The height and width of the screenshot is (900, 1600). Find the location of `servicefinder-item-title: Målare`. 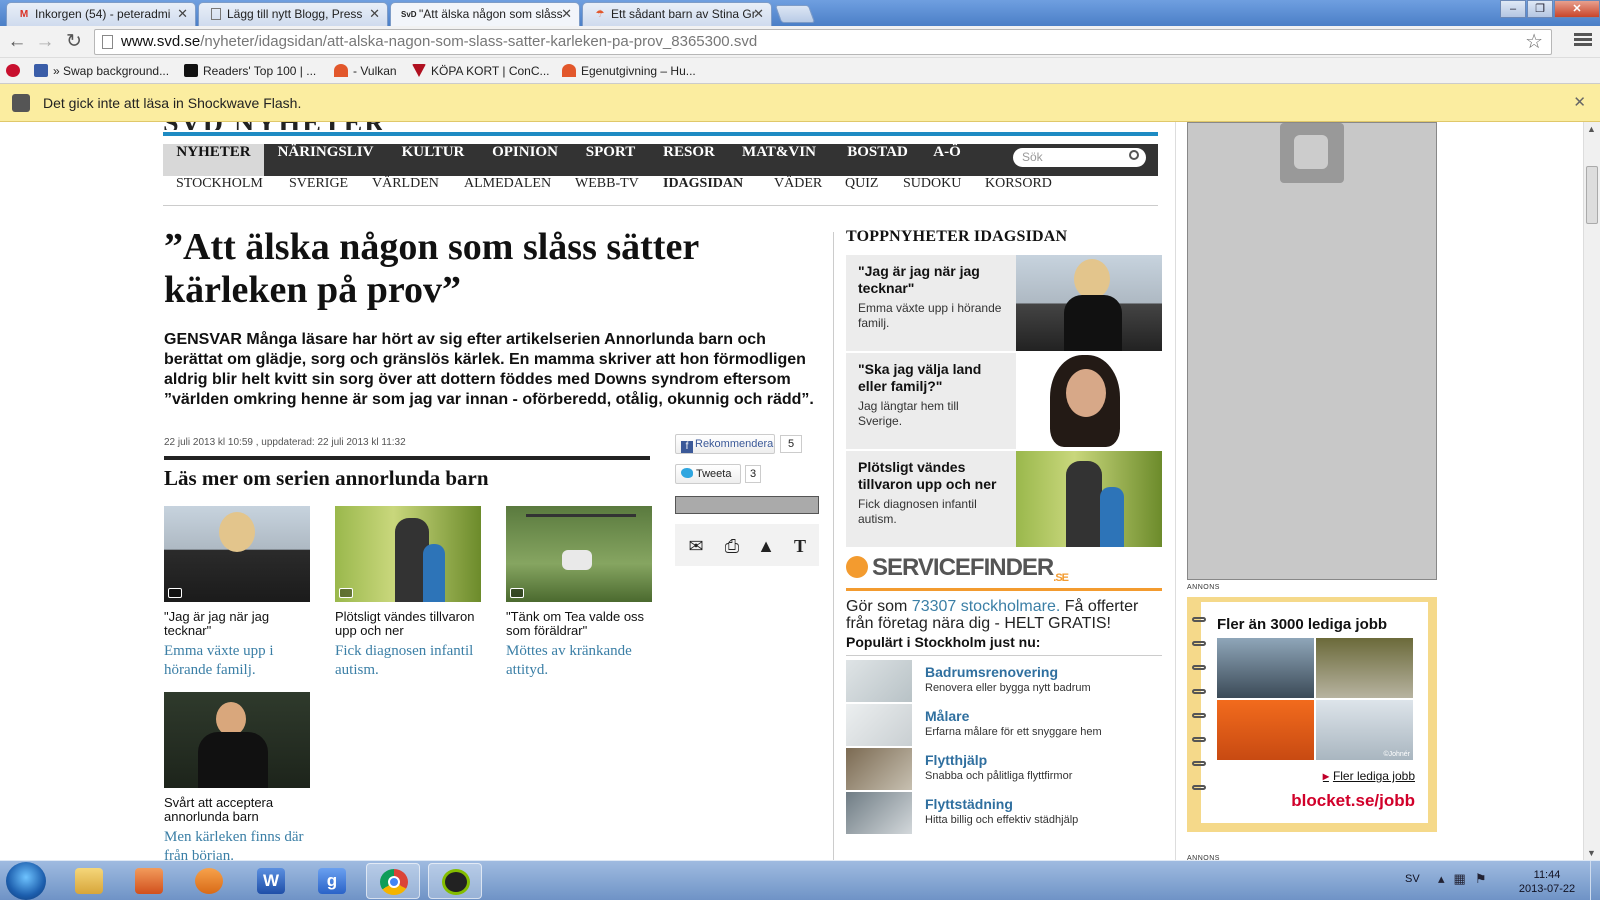

servicefinder-item-title: Målare is located at coordinates (947, 716).